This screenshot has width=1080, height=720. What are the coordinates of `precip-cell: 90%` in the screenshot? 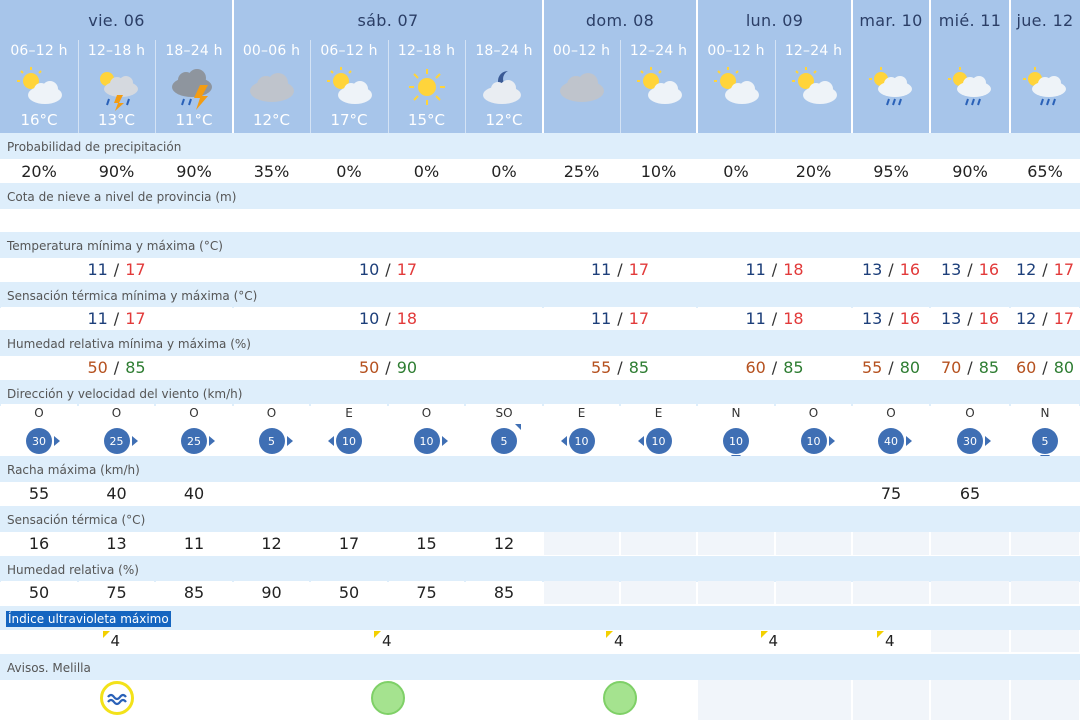 It's located at (116, 171).